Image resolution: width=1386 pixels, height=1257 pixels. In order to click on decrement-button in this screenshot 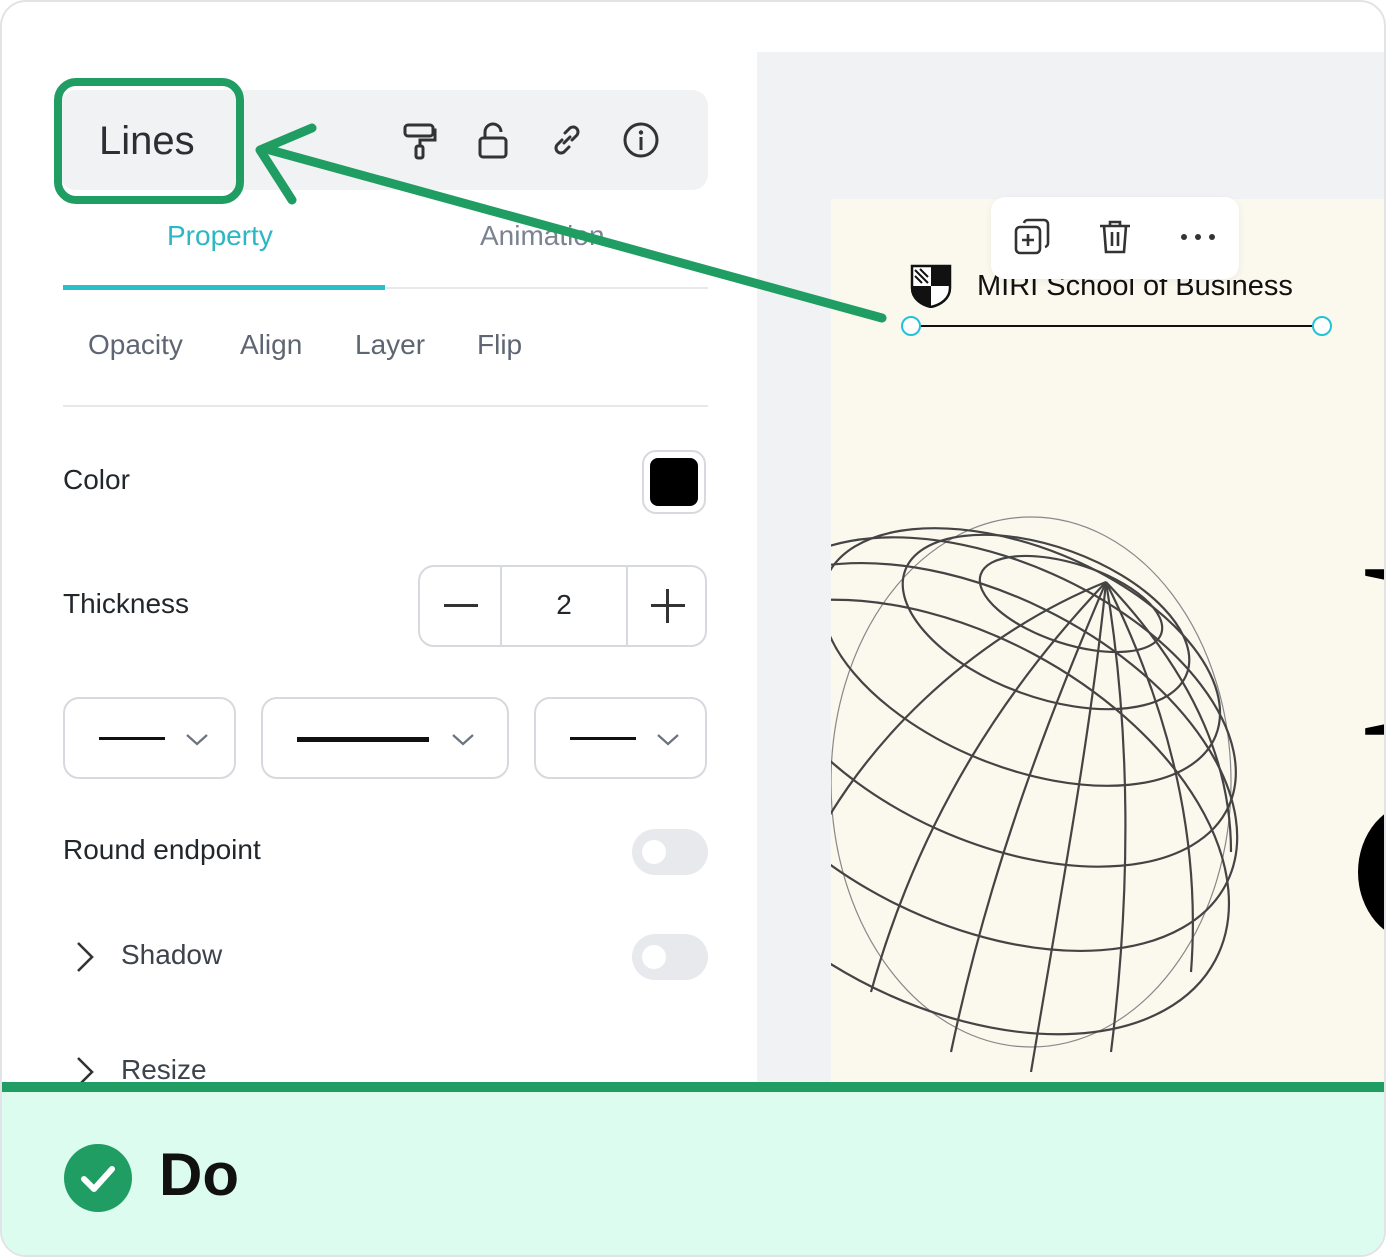, I will do `click(461, 605)`.